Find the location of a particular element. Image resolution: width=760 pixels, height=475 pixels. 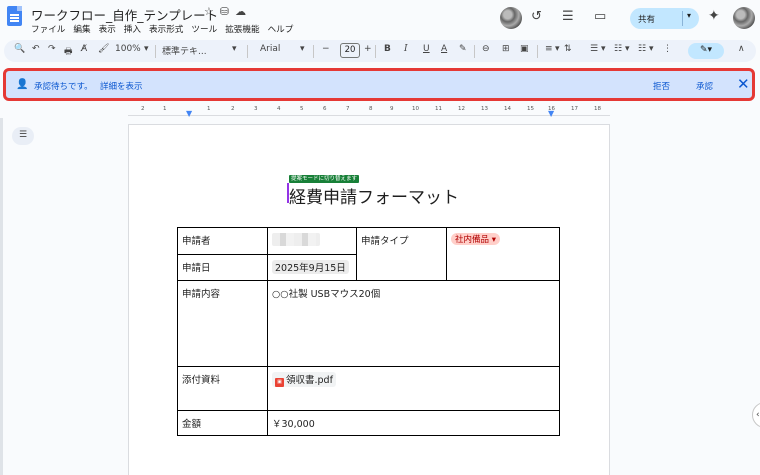

ruler-tick: 17 is located at coordinates (574, 109).